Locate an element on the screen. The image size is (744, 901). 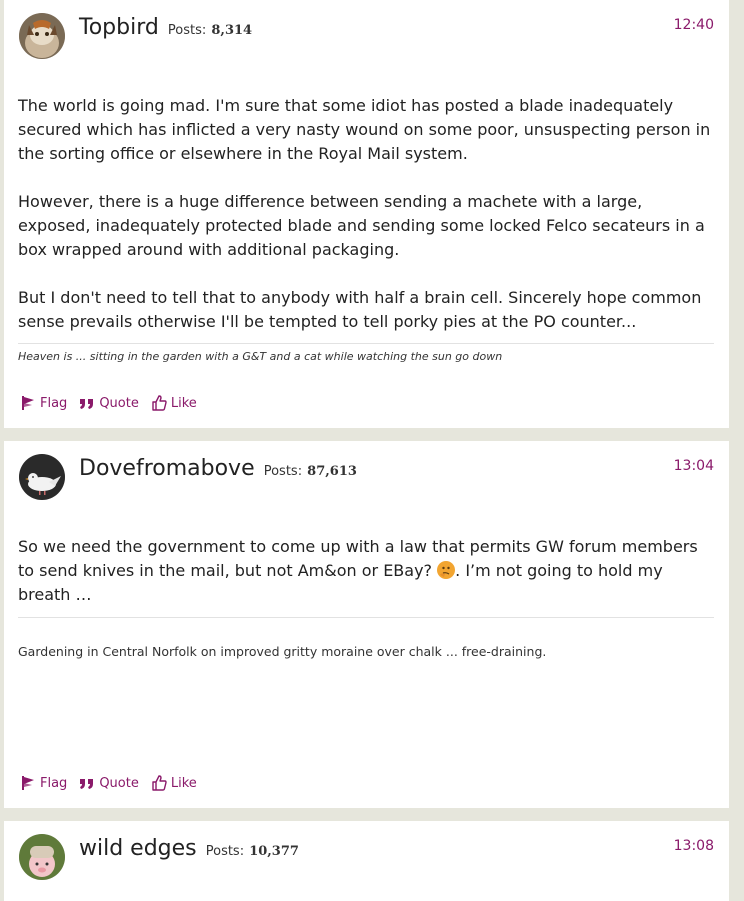
post-time: 12:40 is located at coordinates (694, 25).